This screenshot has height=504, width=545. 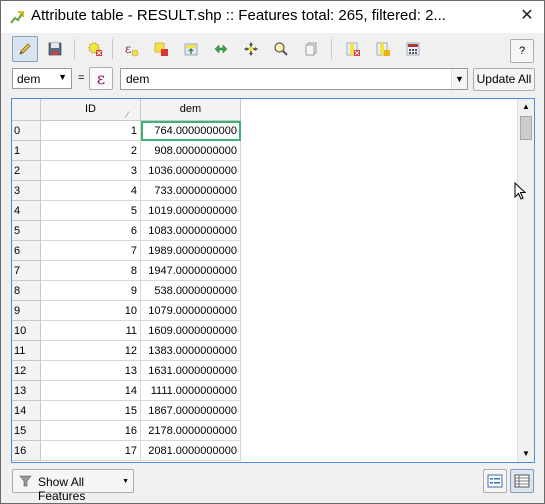 What do you see at coordinates (91, 351) in the screenshot?
I see `cell-id: 12` at bounding box center [91, 351].